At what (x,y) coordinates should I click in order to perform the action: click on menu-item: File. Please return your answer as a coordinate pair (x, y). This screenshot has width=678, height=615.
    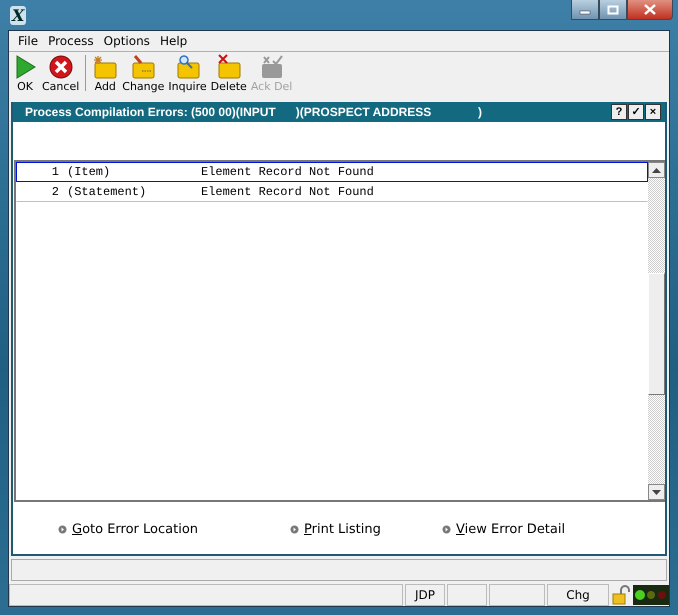
    Looking at the image, I should click on (28, 41).